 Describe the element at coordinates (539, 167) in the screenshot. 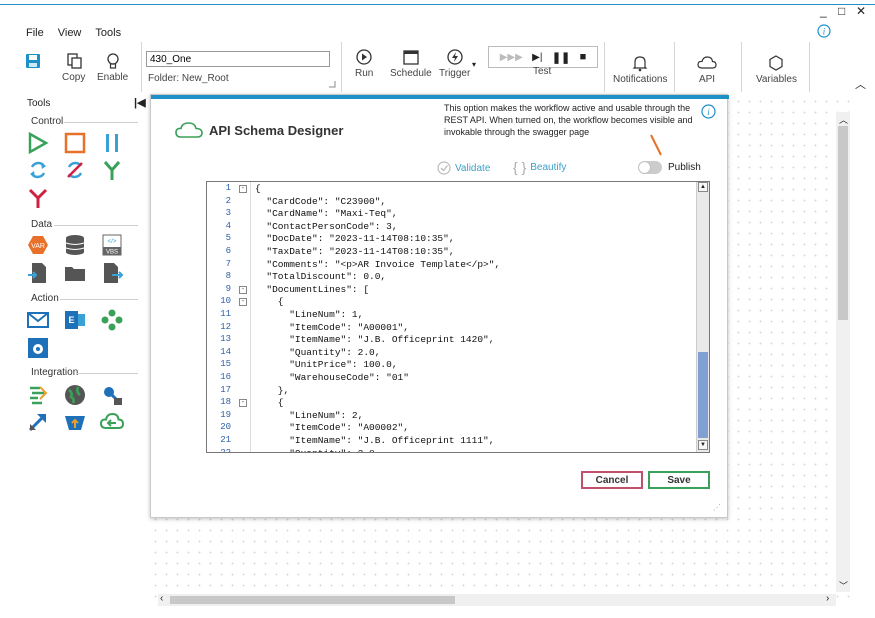

I see `beautify-button: { } Beautify` at that location.